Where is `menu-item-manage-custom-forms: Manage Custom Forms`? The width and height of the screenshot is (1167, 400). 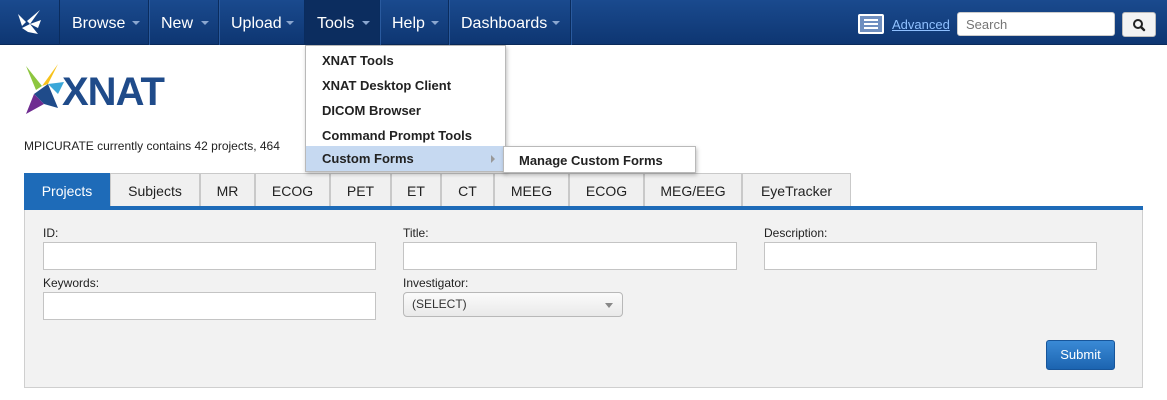 menu-item-manage-custom-forms: Manage Custom Forms is located at coordinates (591, 160).